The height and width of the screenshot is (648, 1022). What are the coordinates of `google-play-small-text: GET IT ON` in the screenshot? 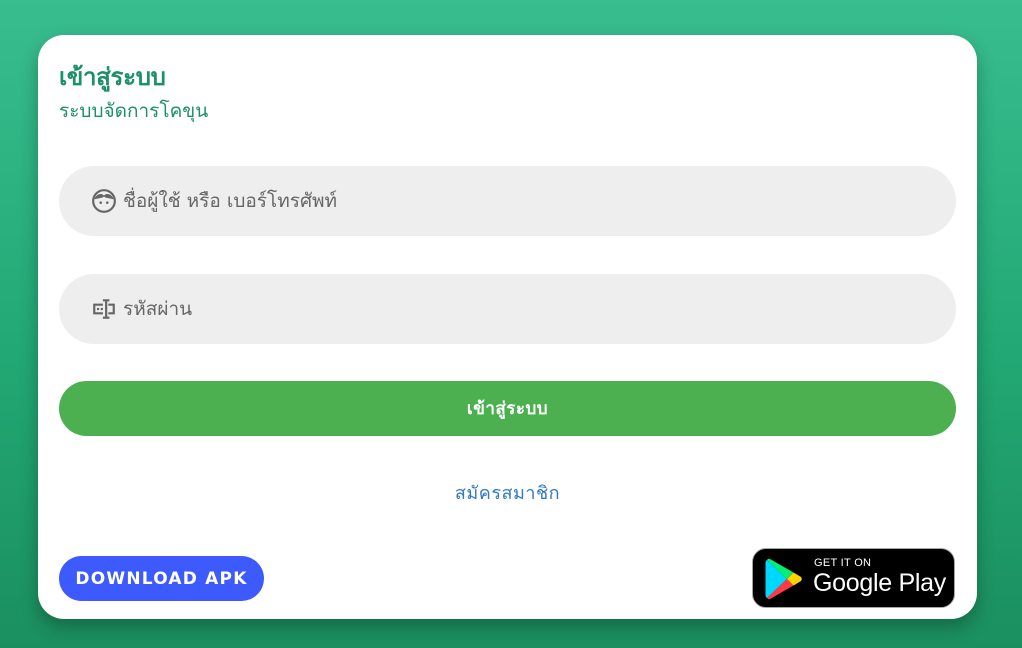 It's located at (843, 563).